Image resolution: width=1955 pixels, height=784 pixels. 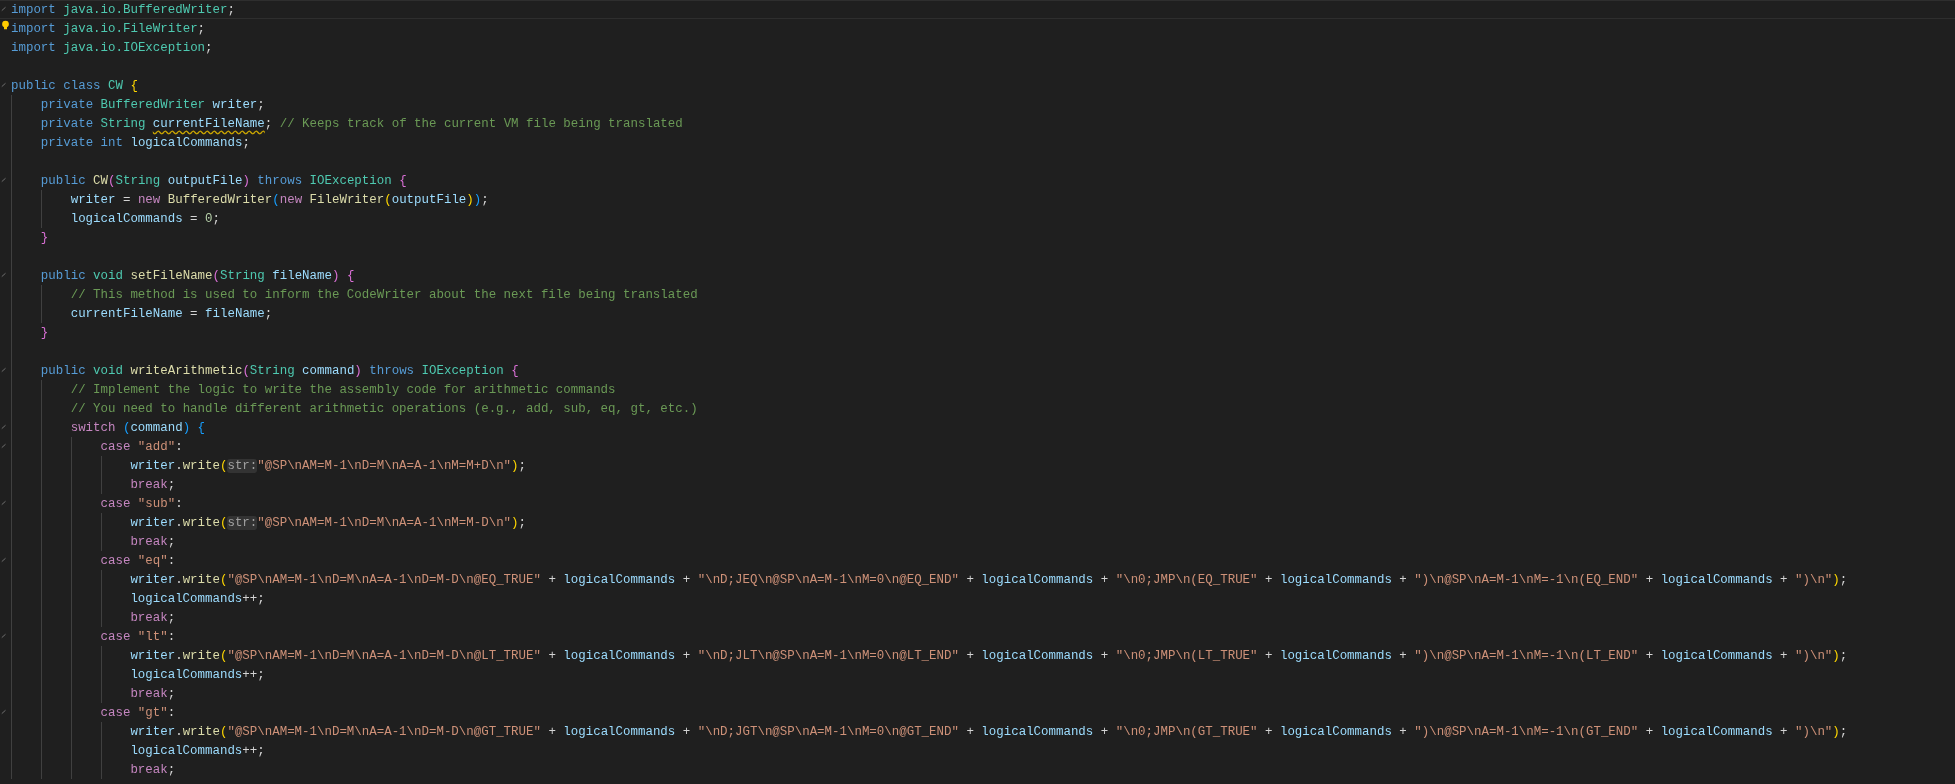 I want to click on code-line: private String currentFileName; // Keeps track of the current VM file being translated, so click(x=361, y=123).